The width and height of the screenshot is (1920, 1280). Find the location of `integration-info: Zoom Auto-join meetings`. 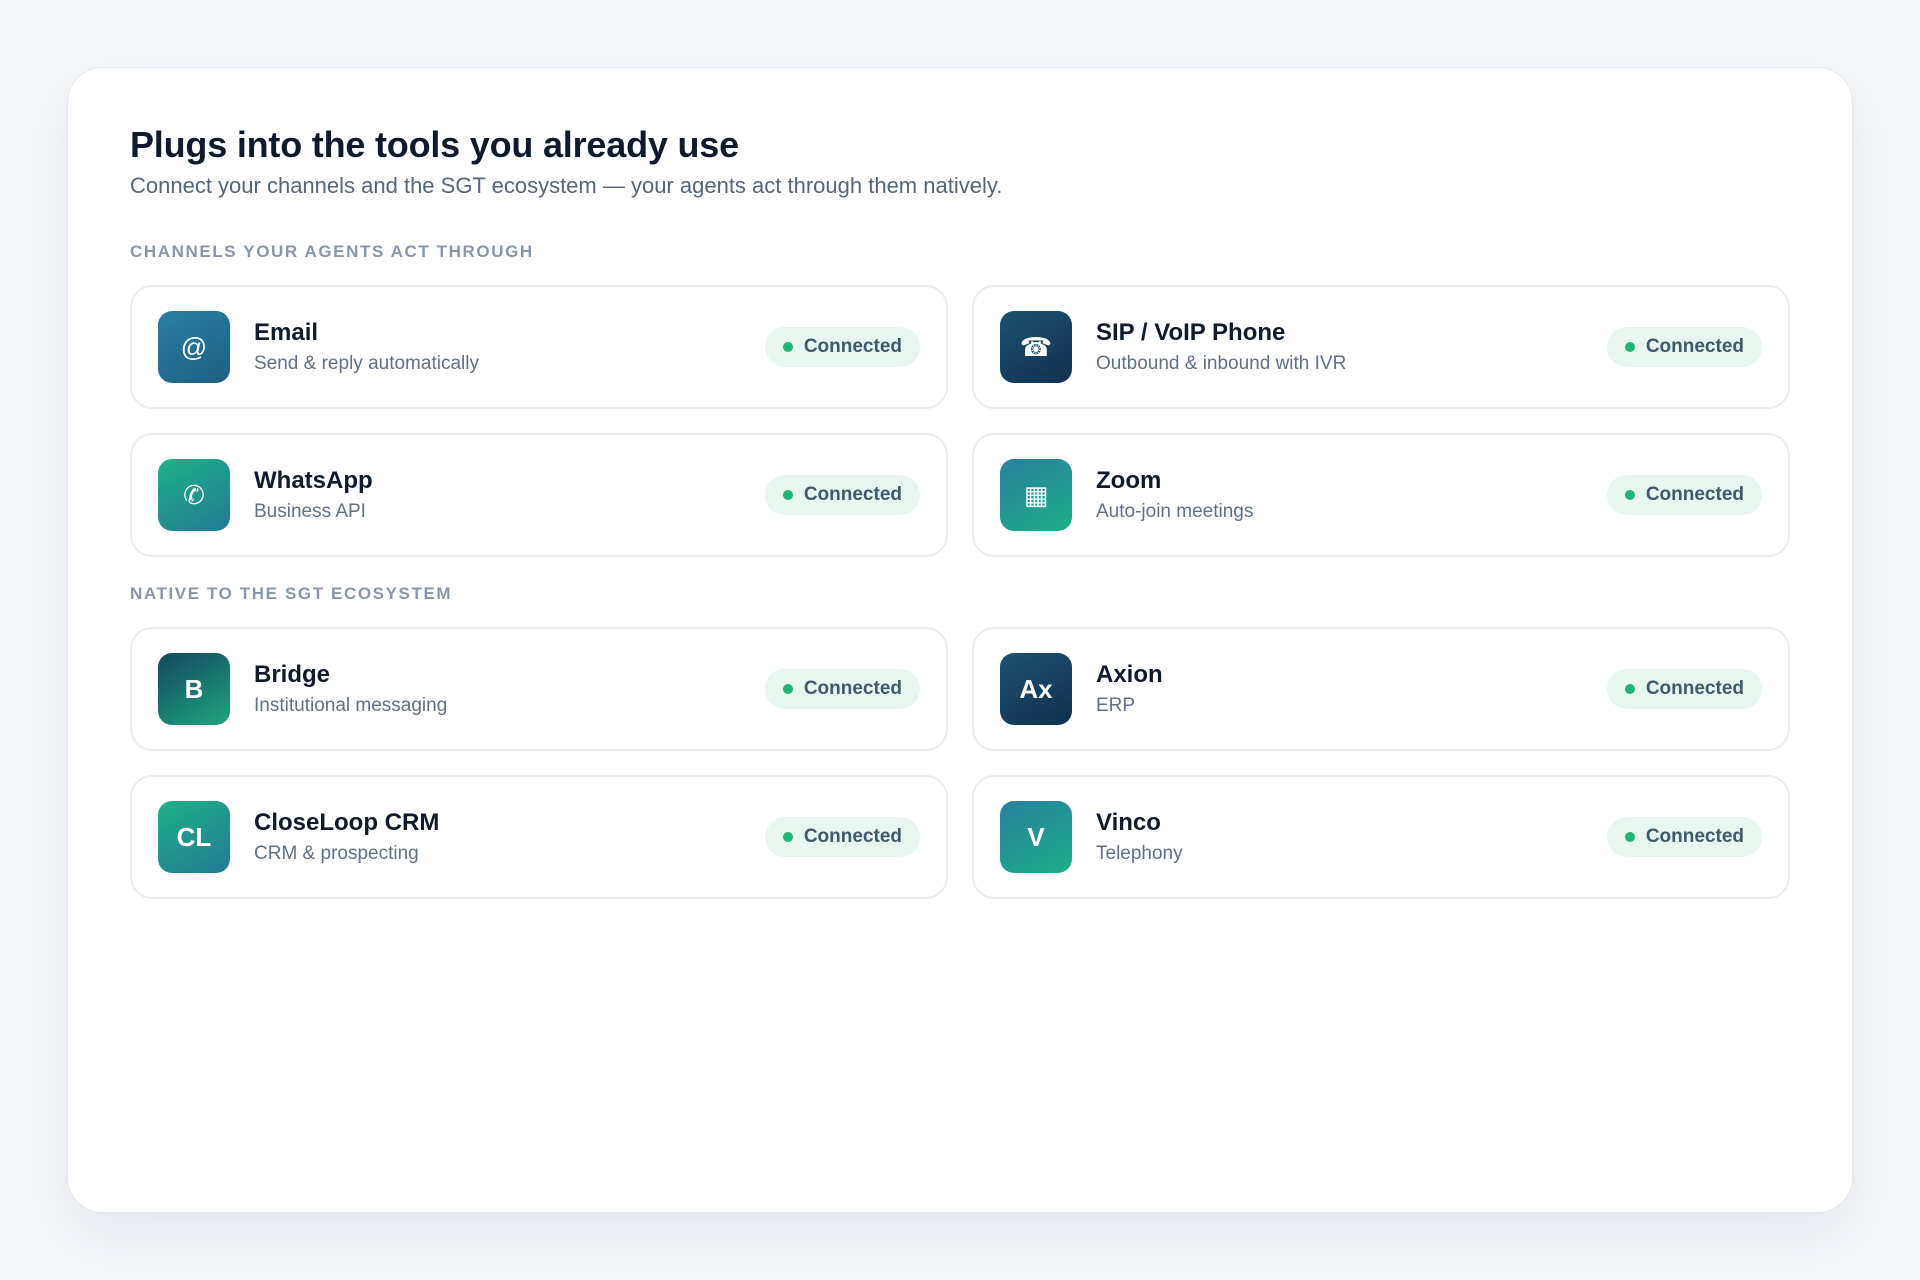

integration-info: Zoom Auto-join meetings is located at coordinates (1351, 495).